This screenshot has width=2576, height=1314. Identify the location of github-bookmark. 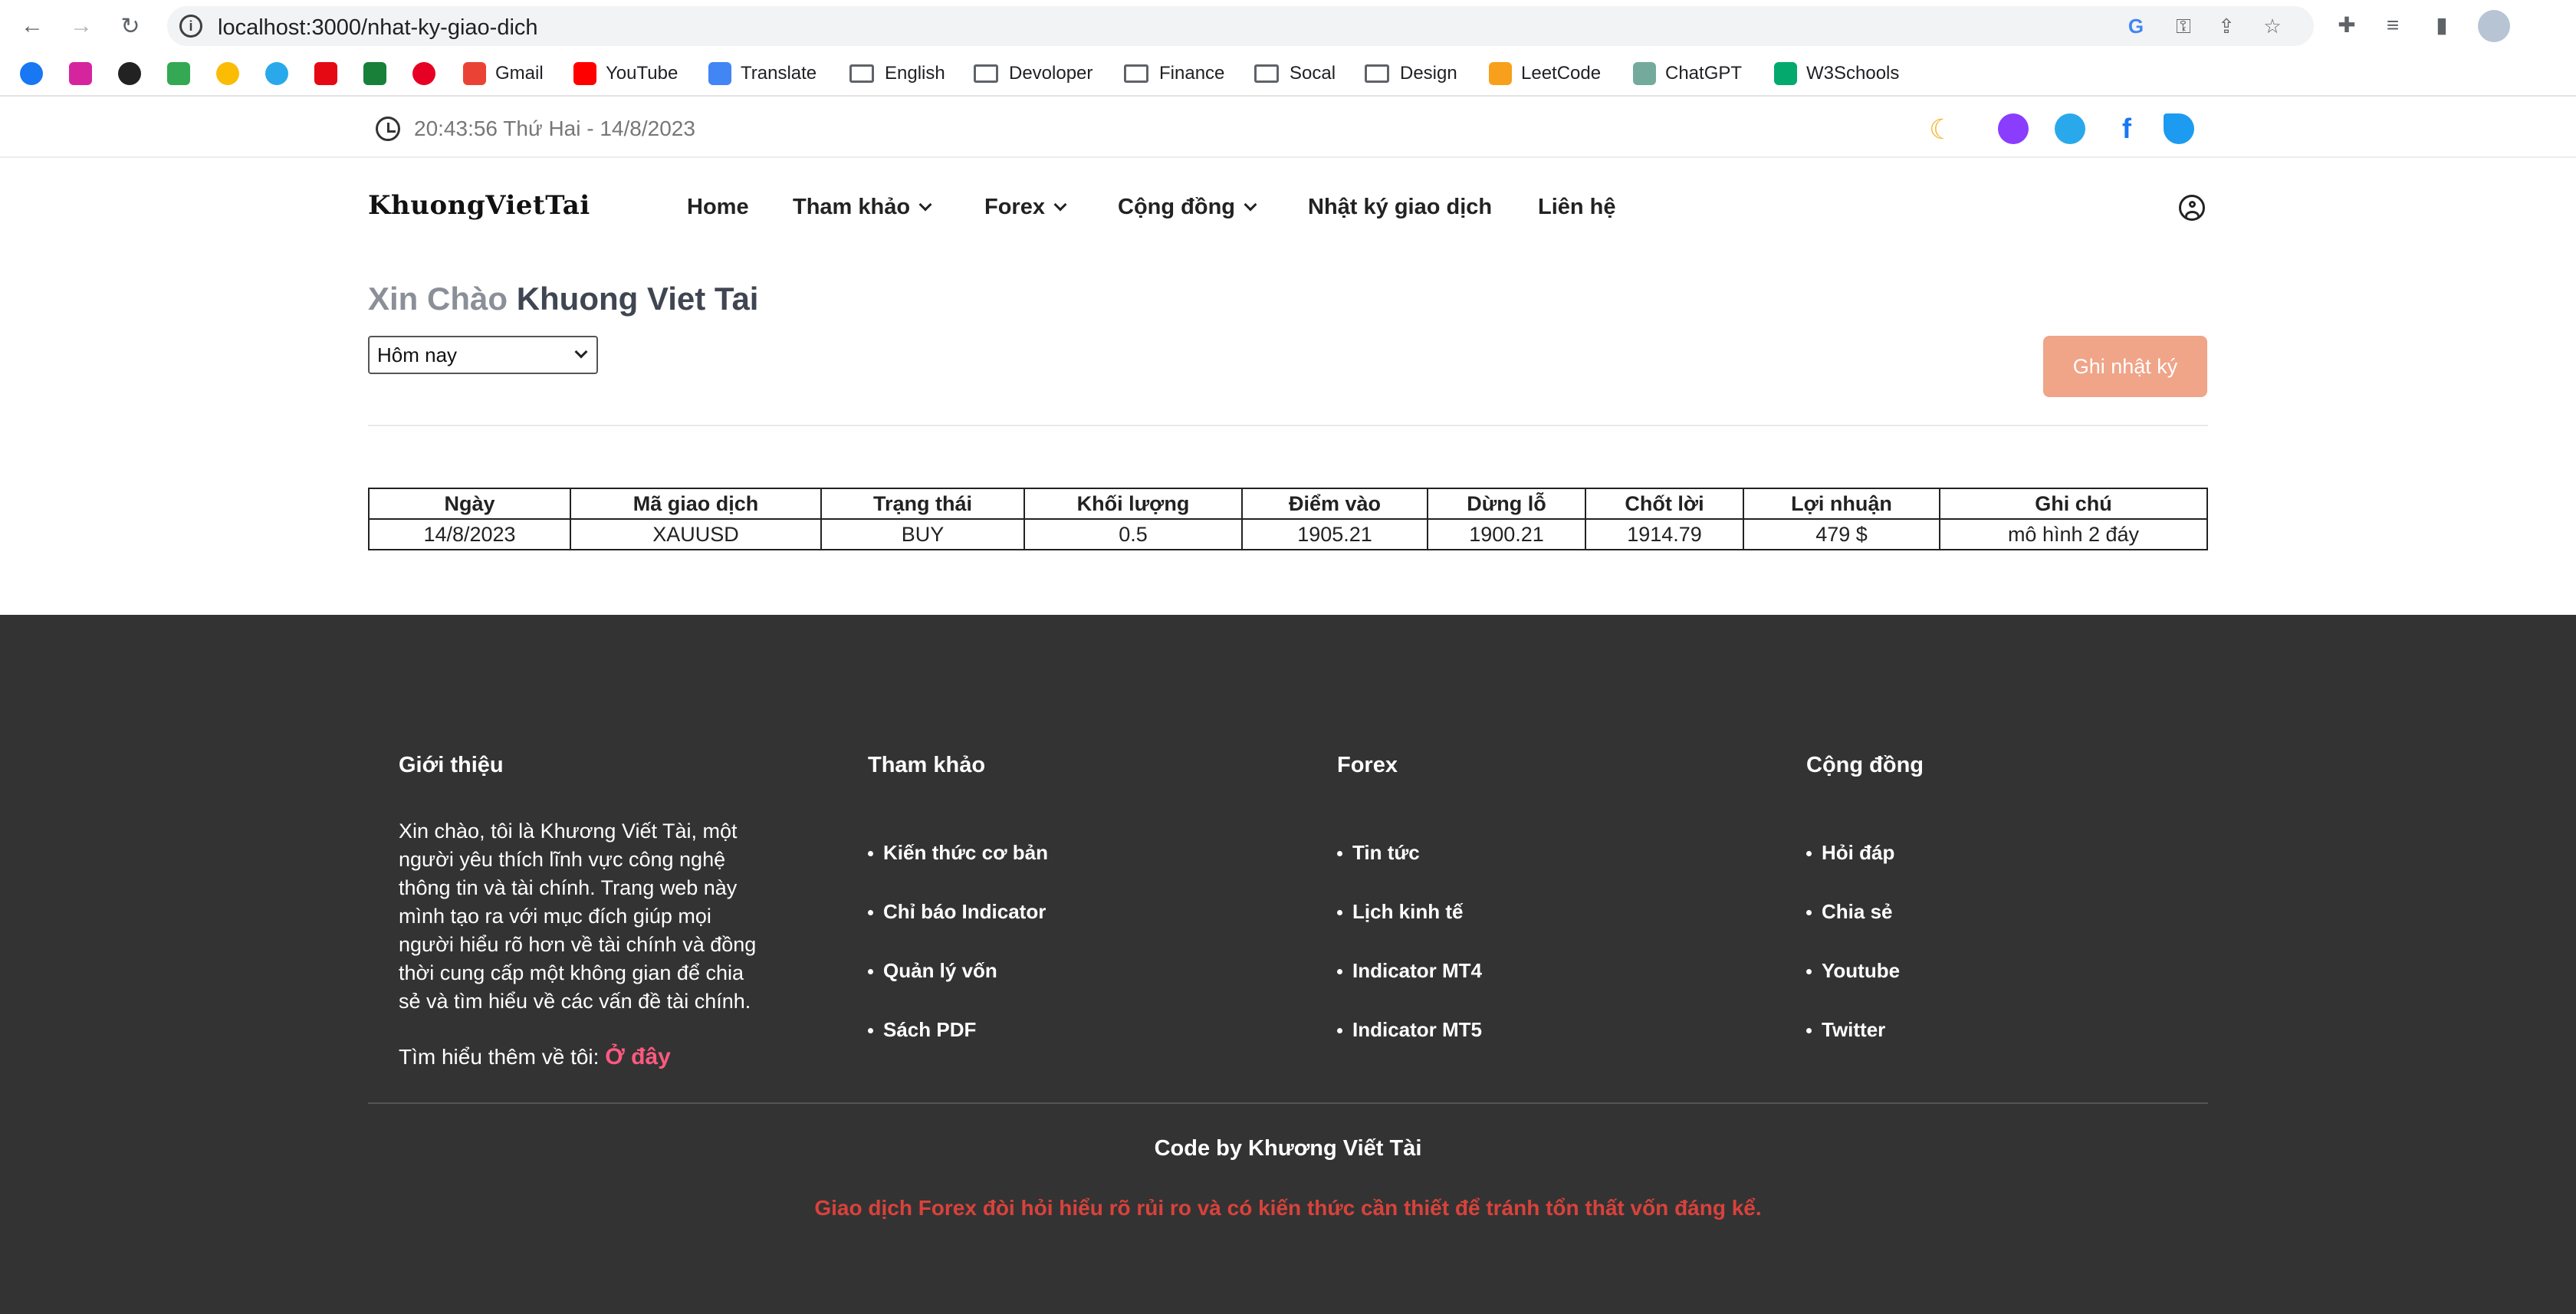
(129, 73).